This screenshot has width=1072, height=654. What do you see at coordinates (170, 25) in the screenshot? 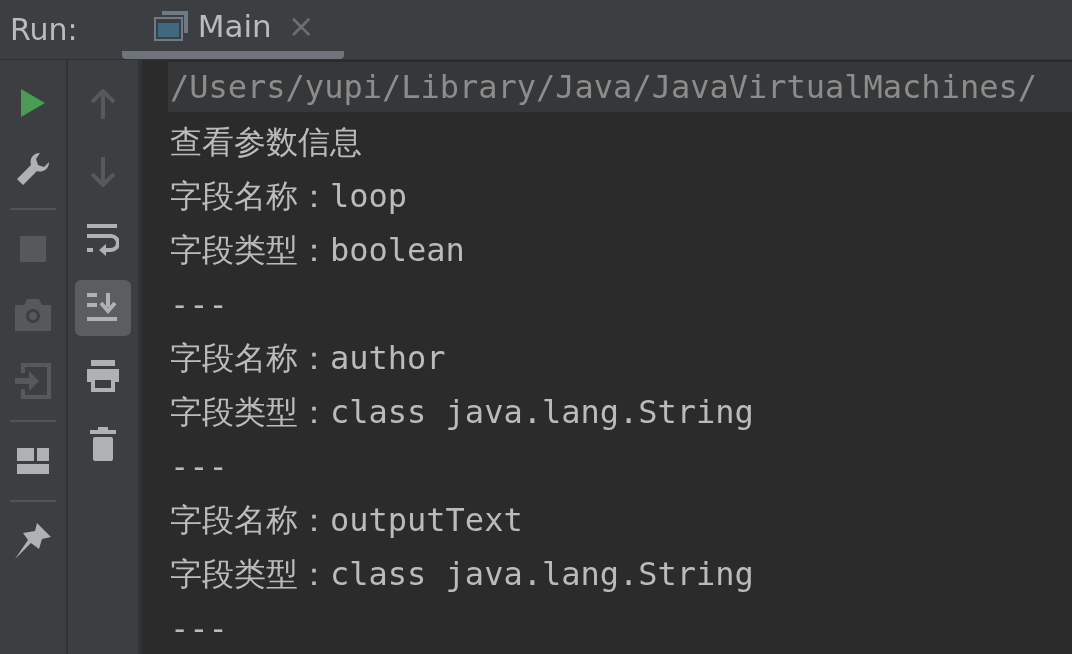
I see `window-icon` at bounding box center [170, 25].